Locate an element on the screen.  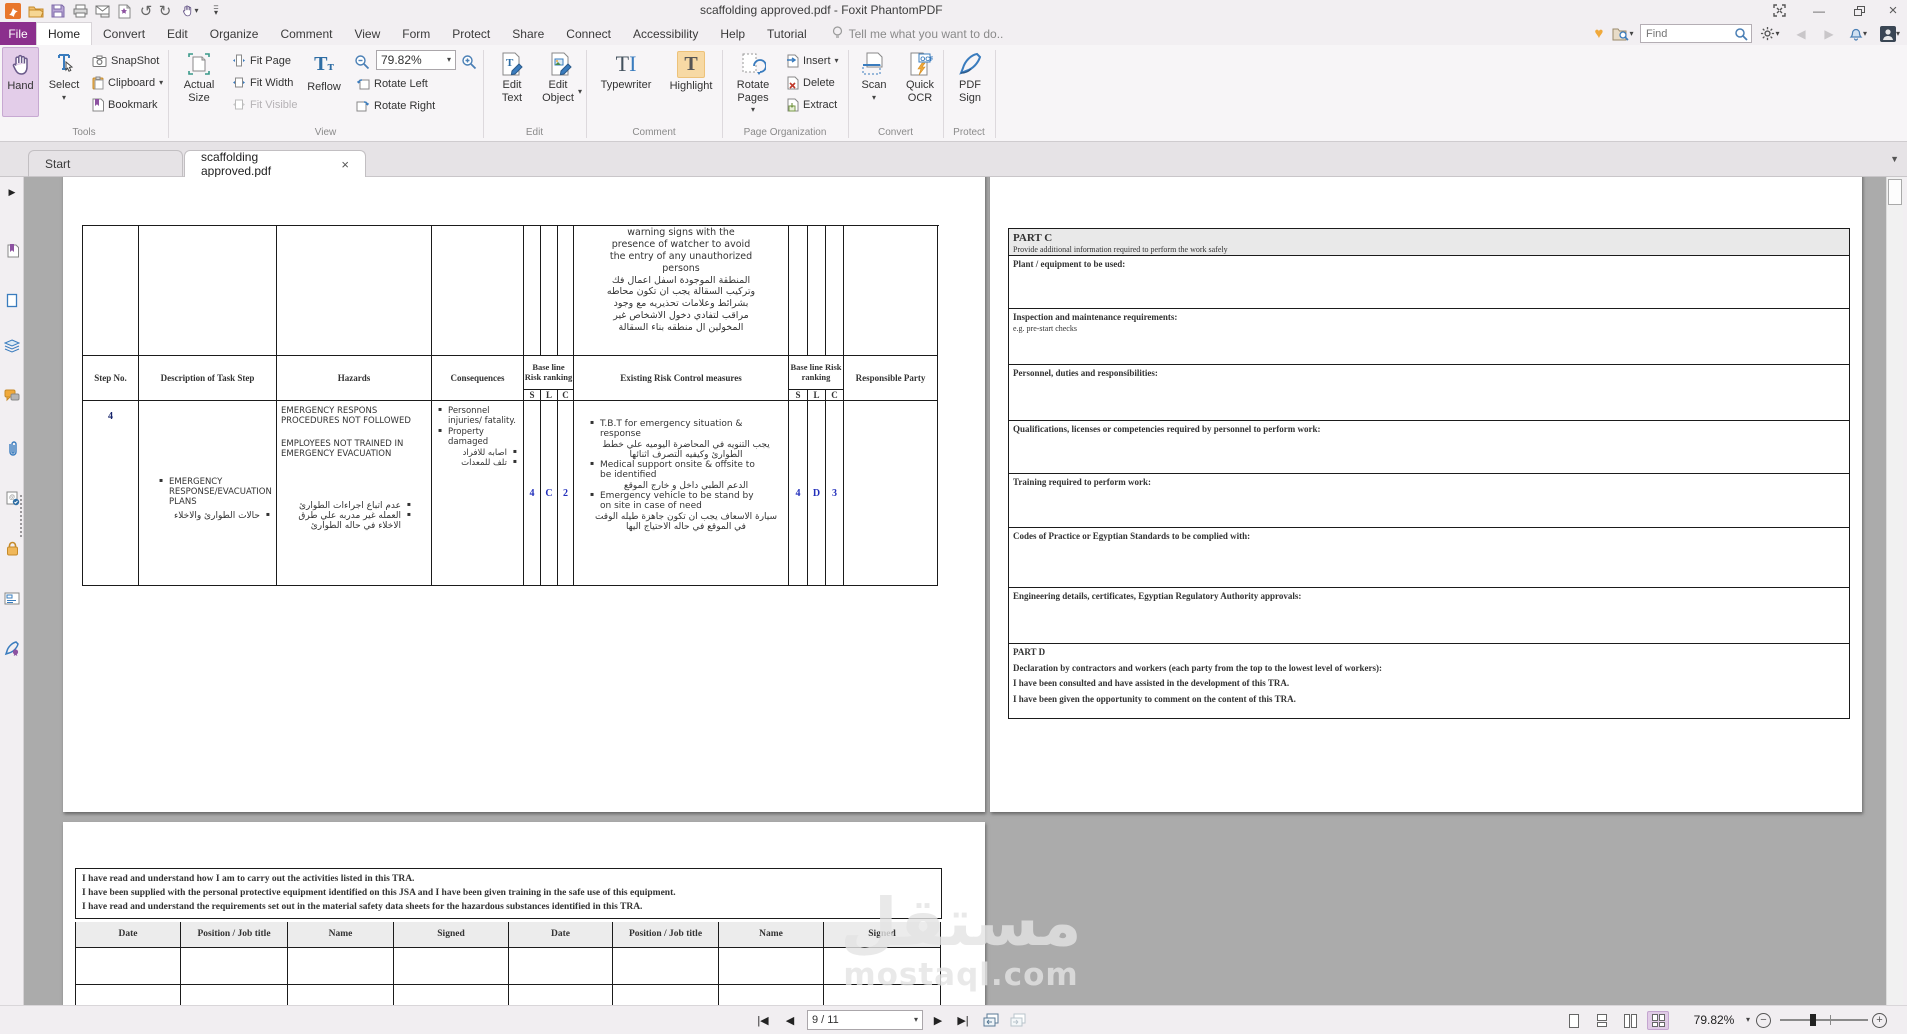
next-page-button: ▶ is located at coordinates (938, 1020).